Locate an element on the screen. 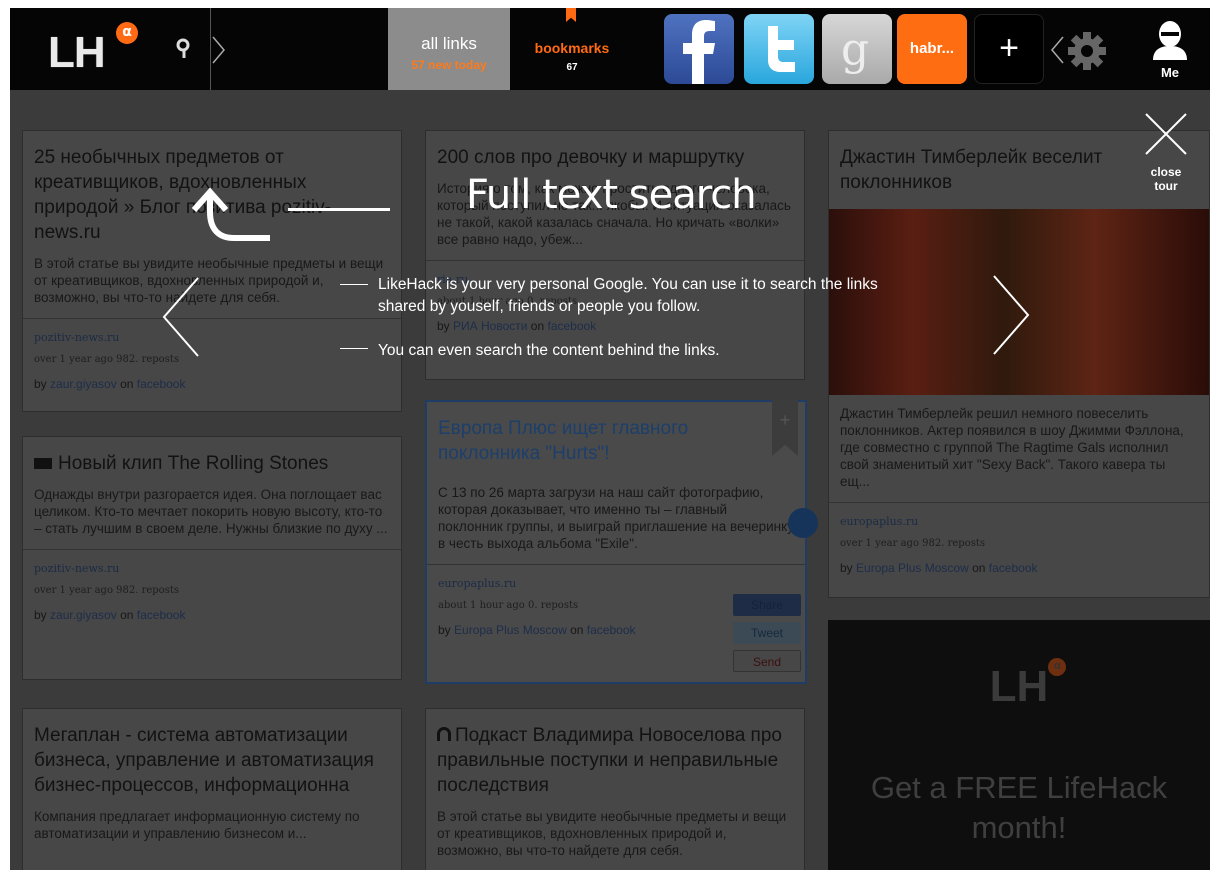  close-tour-label: close tour is located at coordinates (1166, 179).